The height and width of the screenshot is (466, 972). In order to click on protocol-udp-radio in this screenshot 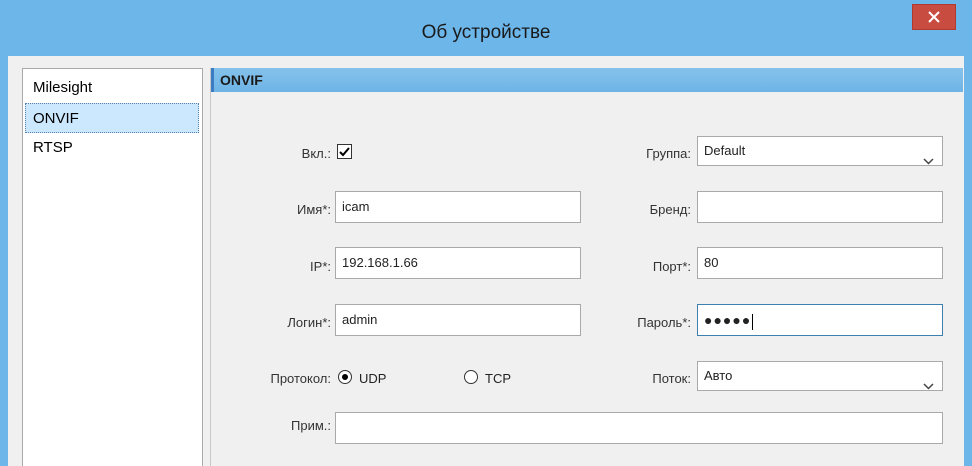, I will do `click(345, 377)`.